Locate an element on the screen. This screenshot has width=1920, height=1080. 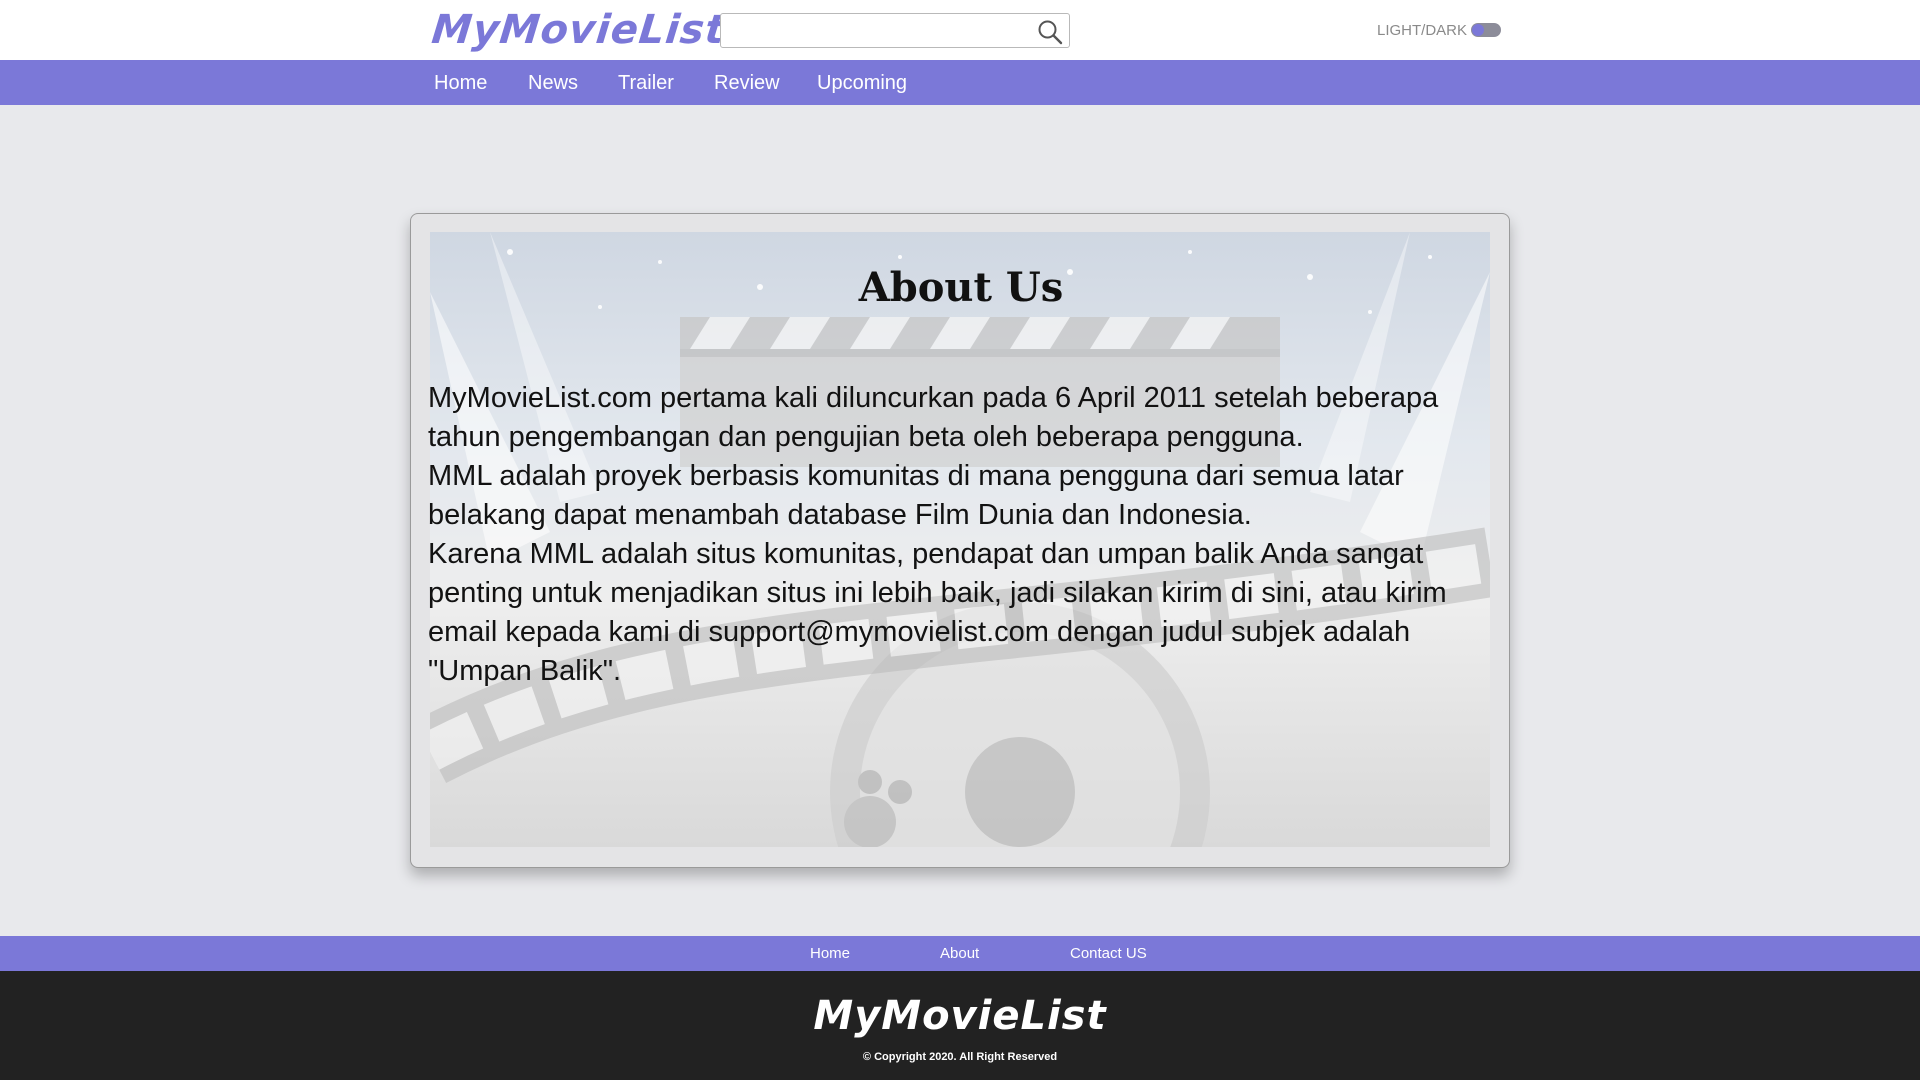
footer-link-about: About is located at coordinates (959, 953).